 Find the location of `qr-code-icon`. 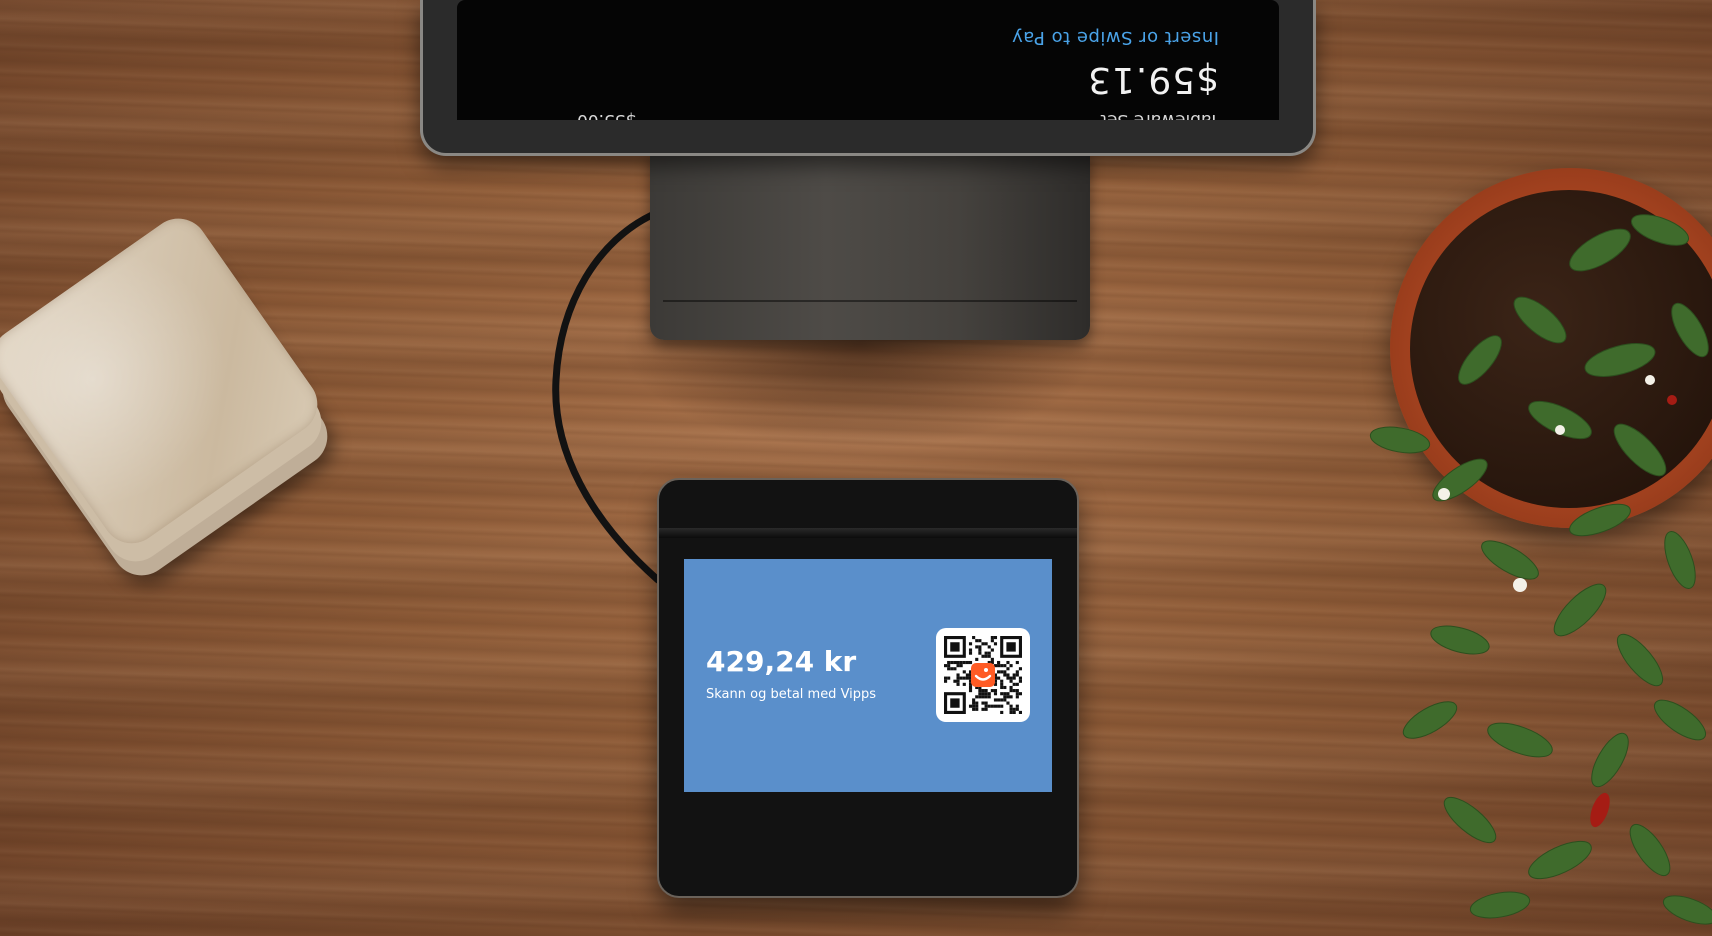

qr-code-icon is located at coordinates (983, 675).